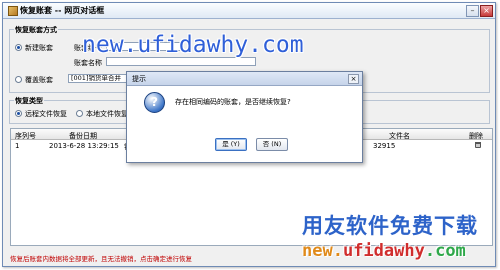 Image resolution: width=500 pixels, height=270 pixels. What do you see at coordinates (249, 11) in the screenshot?
I see `window-titlebar: 恢复账套 -- 网页对话框 – ×` at bounding box center [249, 11].